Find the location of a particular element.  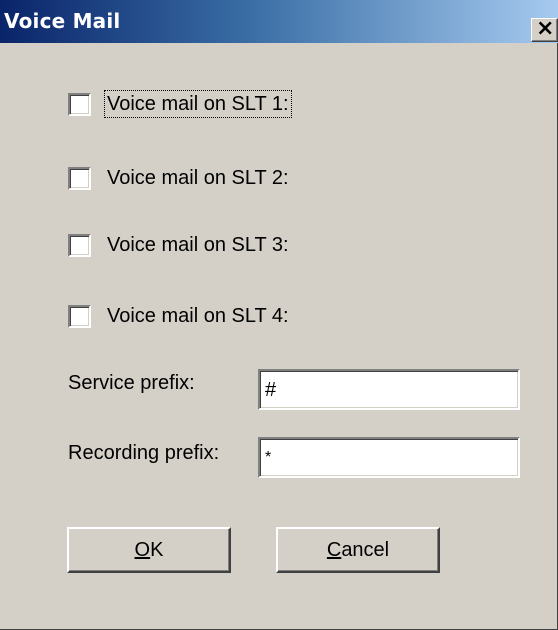

recording-prefix-label: Recording prefix: is located at coordinates (144, 453).